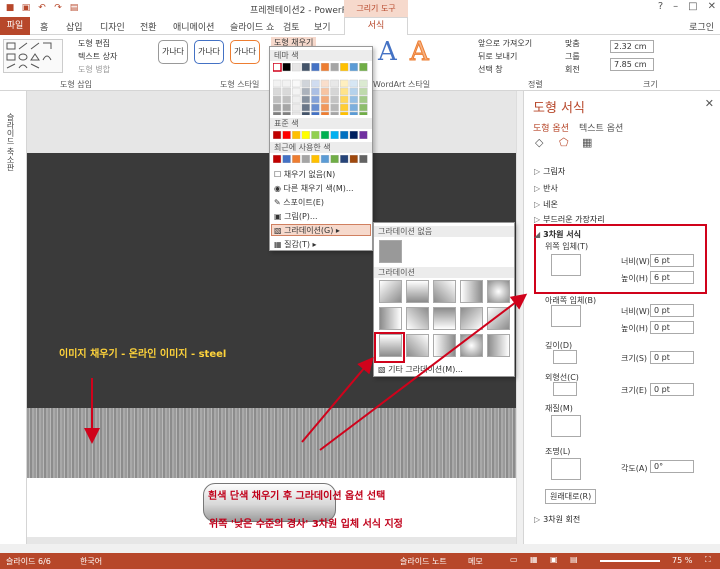  I want to click on bring-forward-button: 앞으로 가져오기, so click(505, 43).